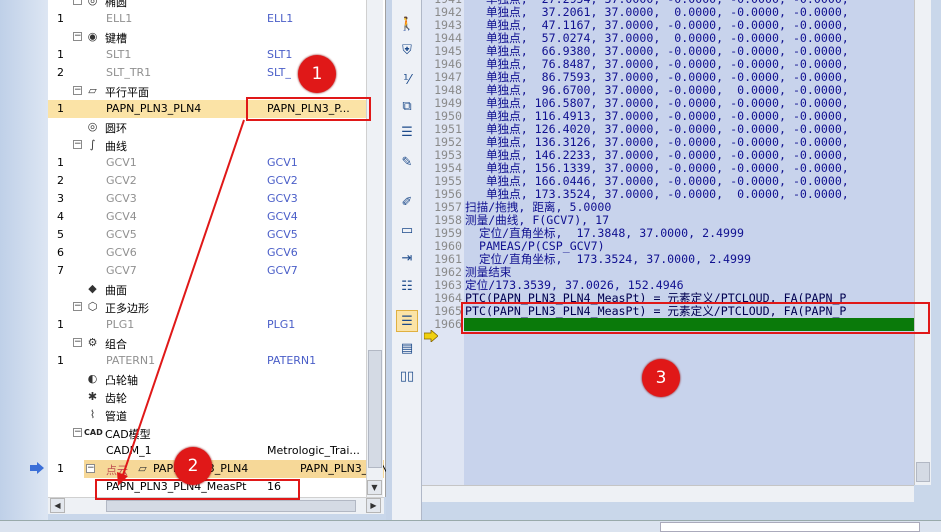  What do you see at coordinates (790, 527) in the screenshot?
I see `status-field` at bounding box center [790, 527].